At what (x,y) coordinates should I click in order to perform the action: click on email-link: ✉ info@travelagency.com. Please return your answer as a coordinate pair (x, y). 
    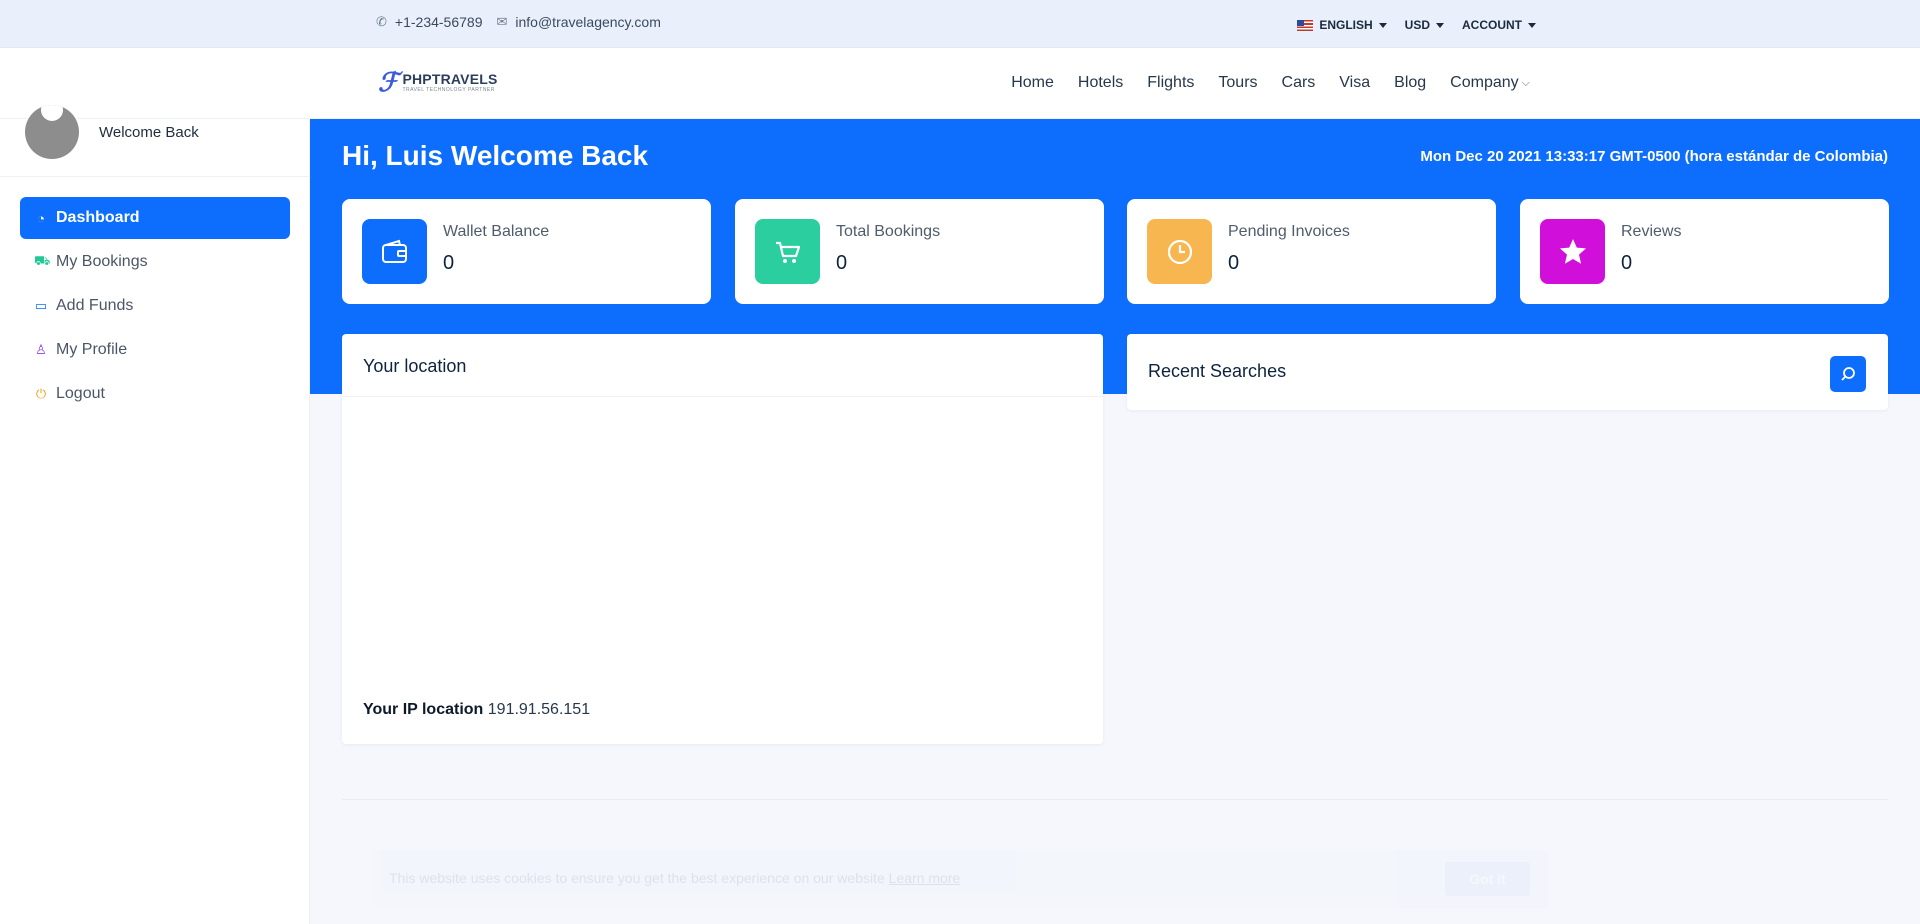
    Looking at the image, I should click on (578, 22).